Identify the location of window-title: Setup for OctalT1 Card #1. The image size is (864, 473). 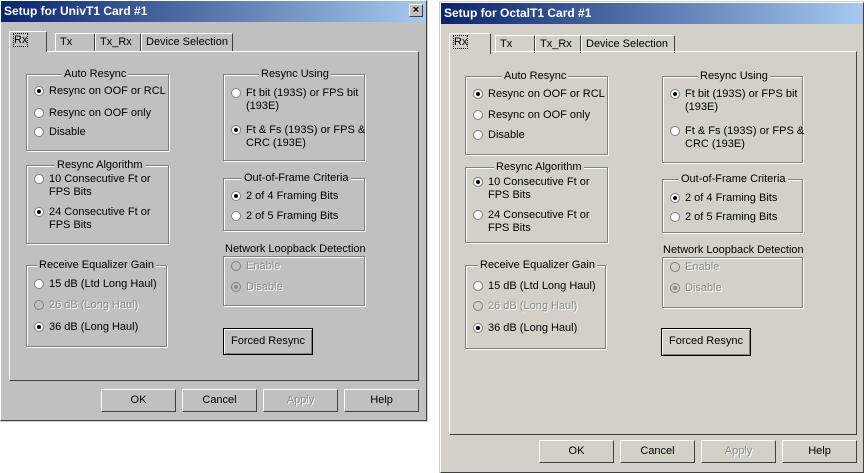
(518, 13).